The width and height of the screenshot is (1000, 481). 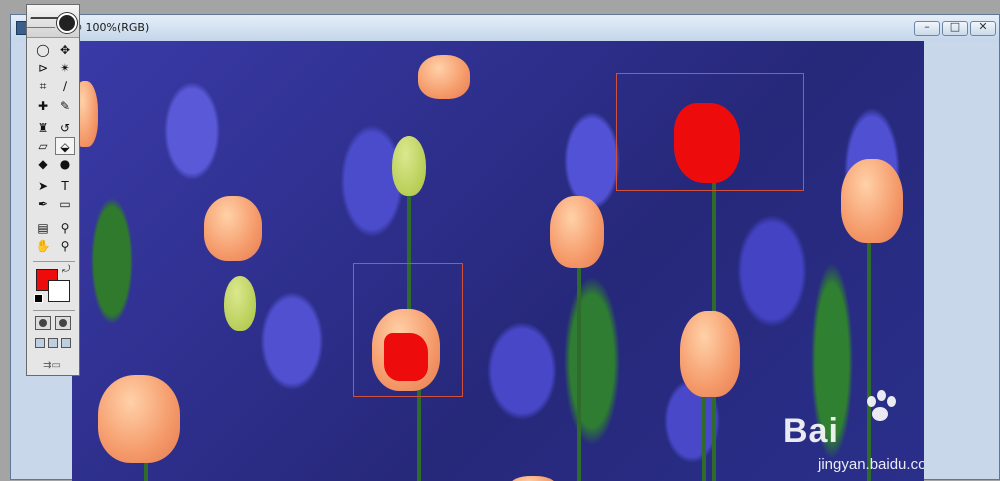 What do you see at coordinates (53, 343) in the screenshot?
I see `full-screen-menu-button` at bounding box center [53, 343].